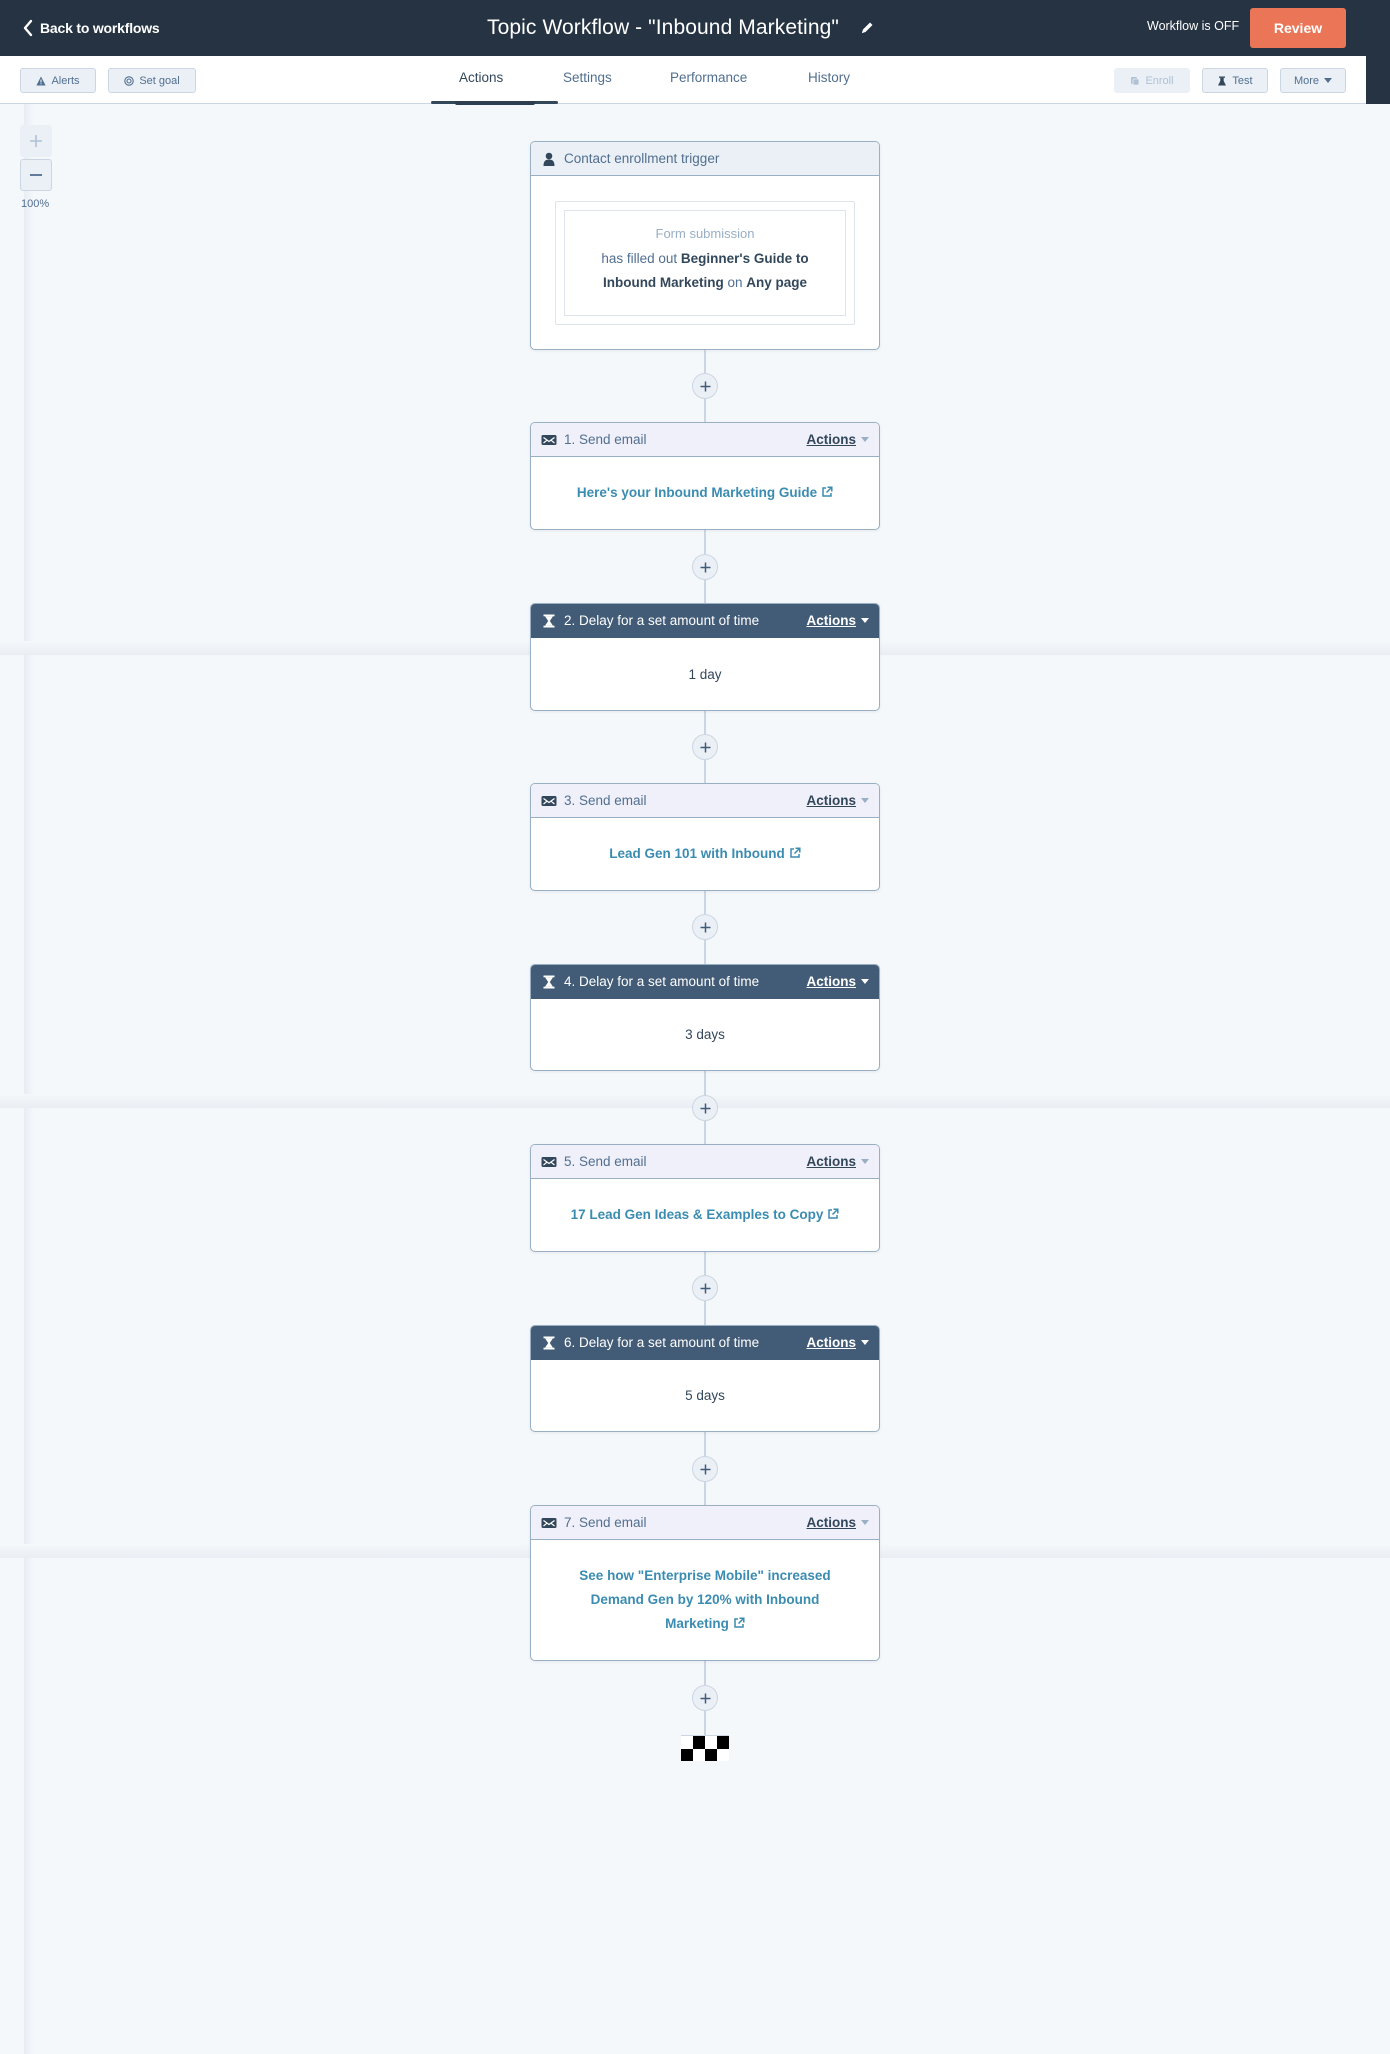 This screenshot has width=1390, height=2054. Describe the element at coordinates (28, 28) in the screenshot. I see `chevron-left-icon` at that location.